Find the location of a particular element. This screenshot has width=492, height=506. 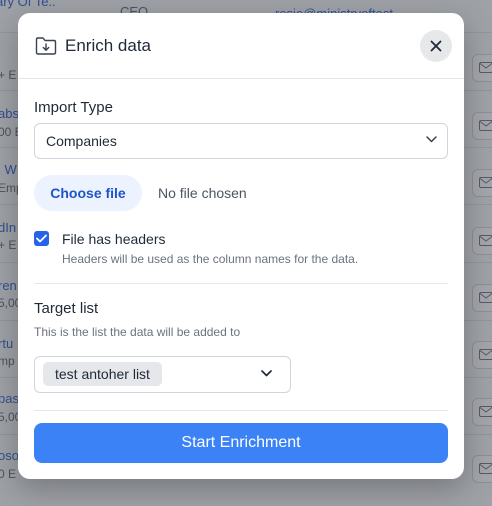

start-enrichment-button: Start Enrichment is located at coordinates (241, 443).